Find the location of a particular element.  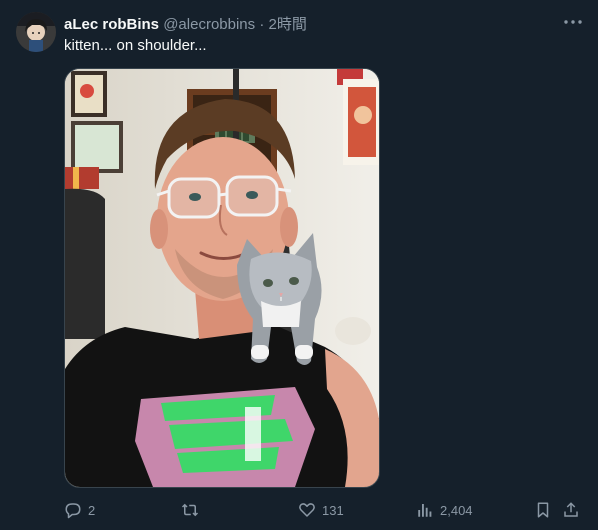

reply-count: 2 is located at coordinates (92, 510).